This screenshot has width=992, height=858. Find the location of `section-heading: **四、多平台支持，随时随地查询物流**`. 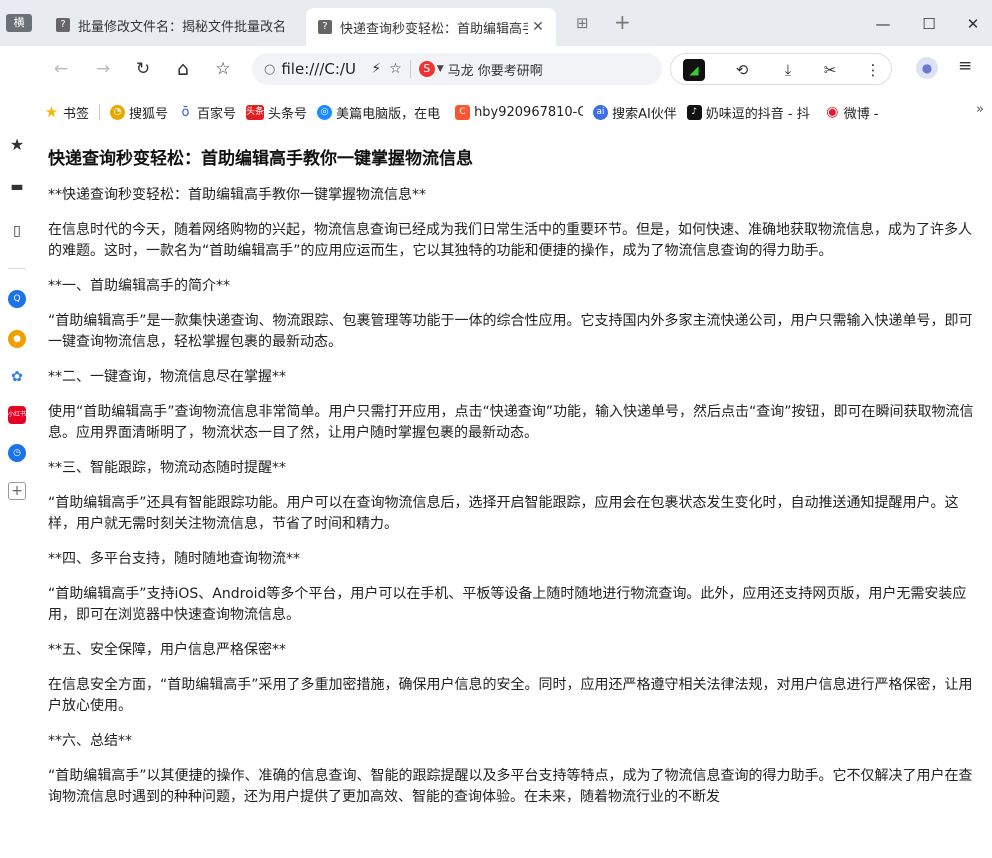

section-heading: **四、多平台支持，随时随地查询物流** is located at coordinates (174, 559).